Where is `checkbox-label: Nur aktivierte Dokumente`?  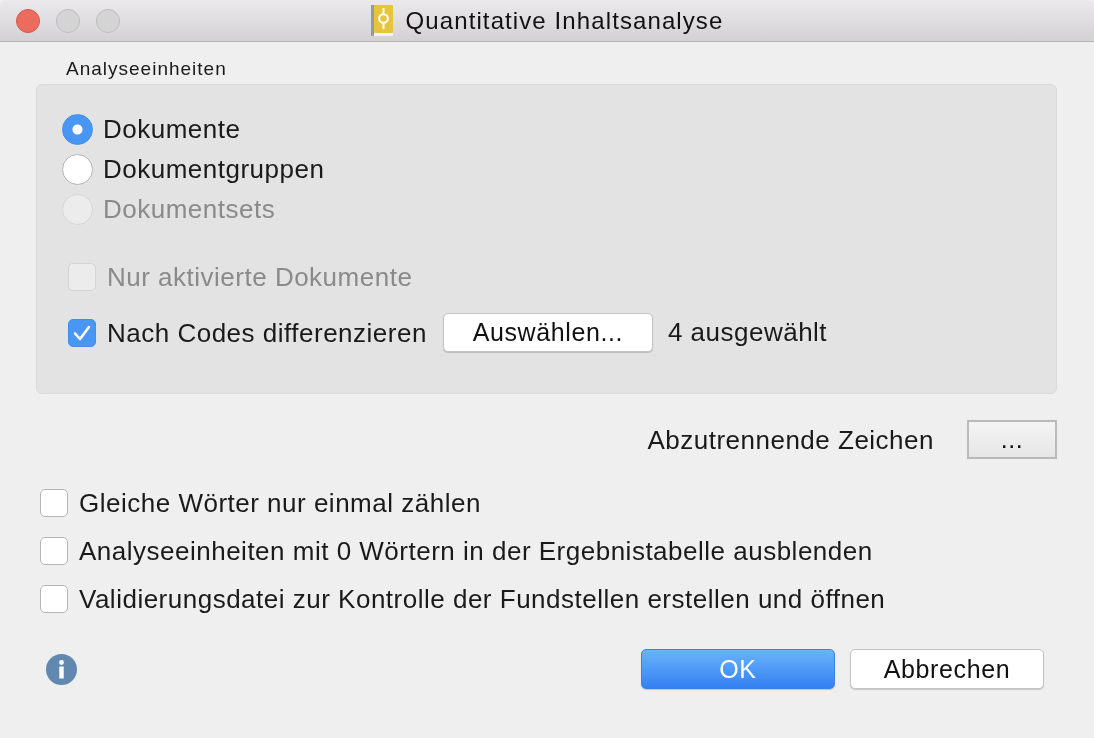 checkbox-label: Nur aktivierte Dokumente is located at coordinates (260, 277).